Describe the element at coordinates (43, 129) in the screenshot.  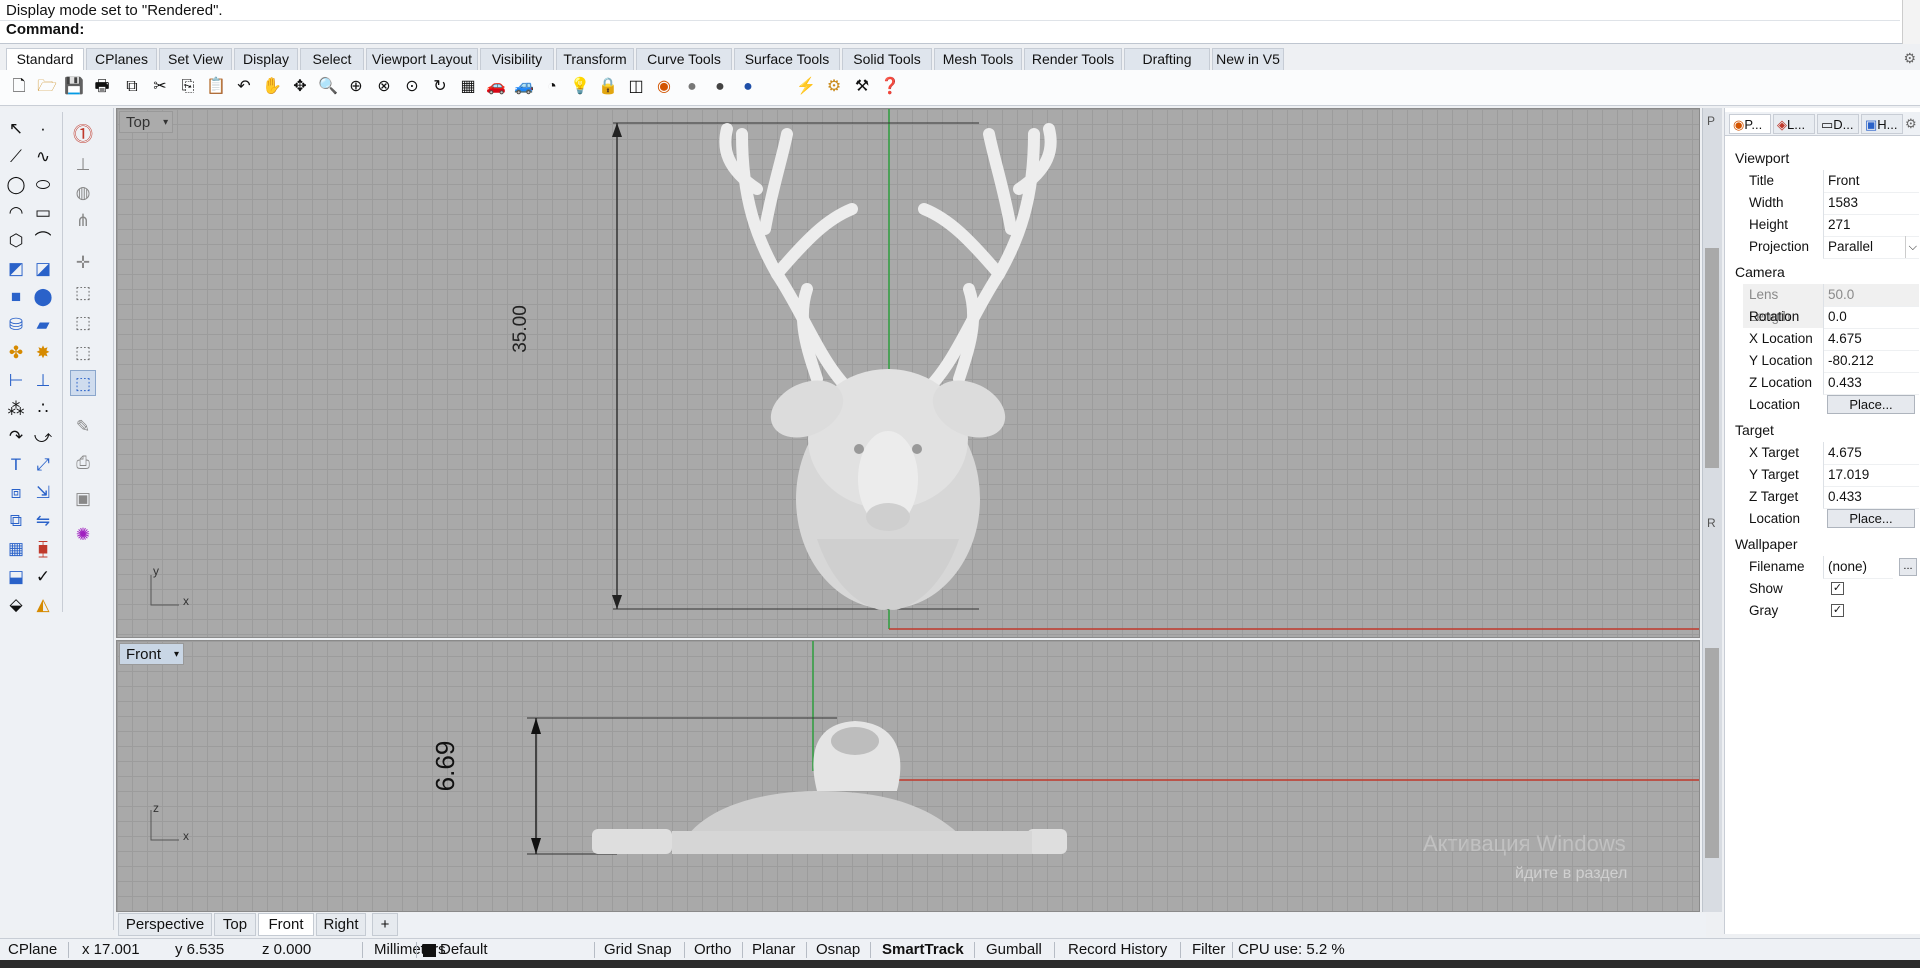
I see `point-icon: ·` at that location.